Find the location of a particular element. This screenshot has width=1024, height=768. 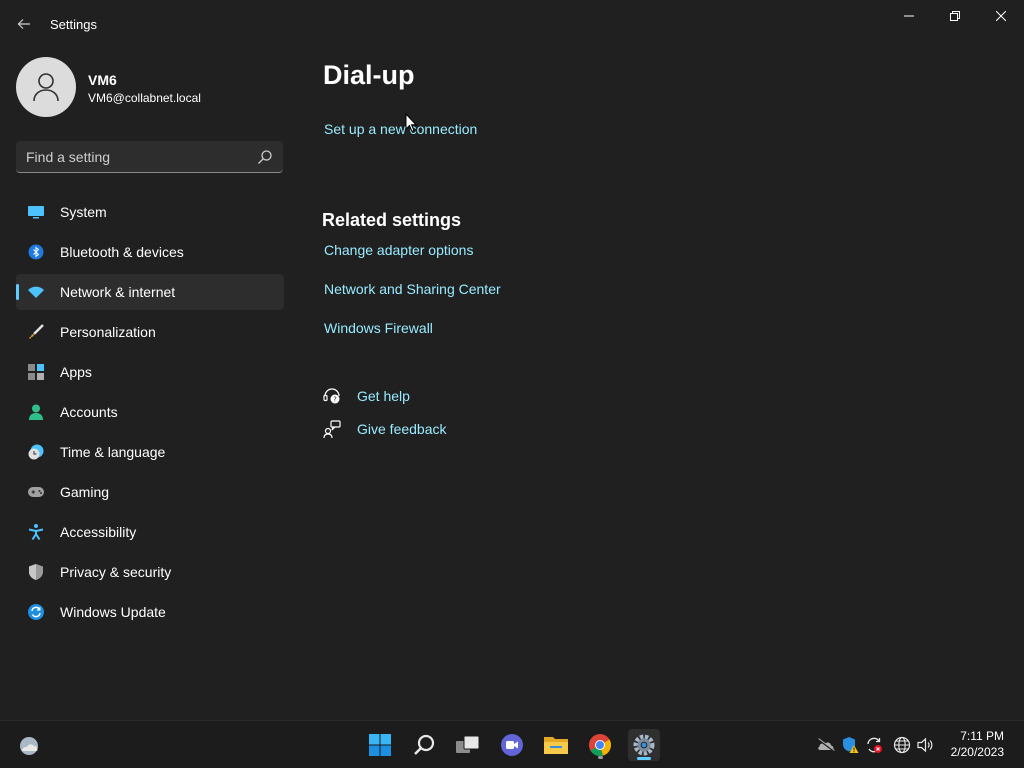

sidebar-item-label: Windows Update is located at coordinates (113, 612).